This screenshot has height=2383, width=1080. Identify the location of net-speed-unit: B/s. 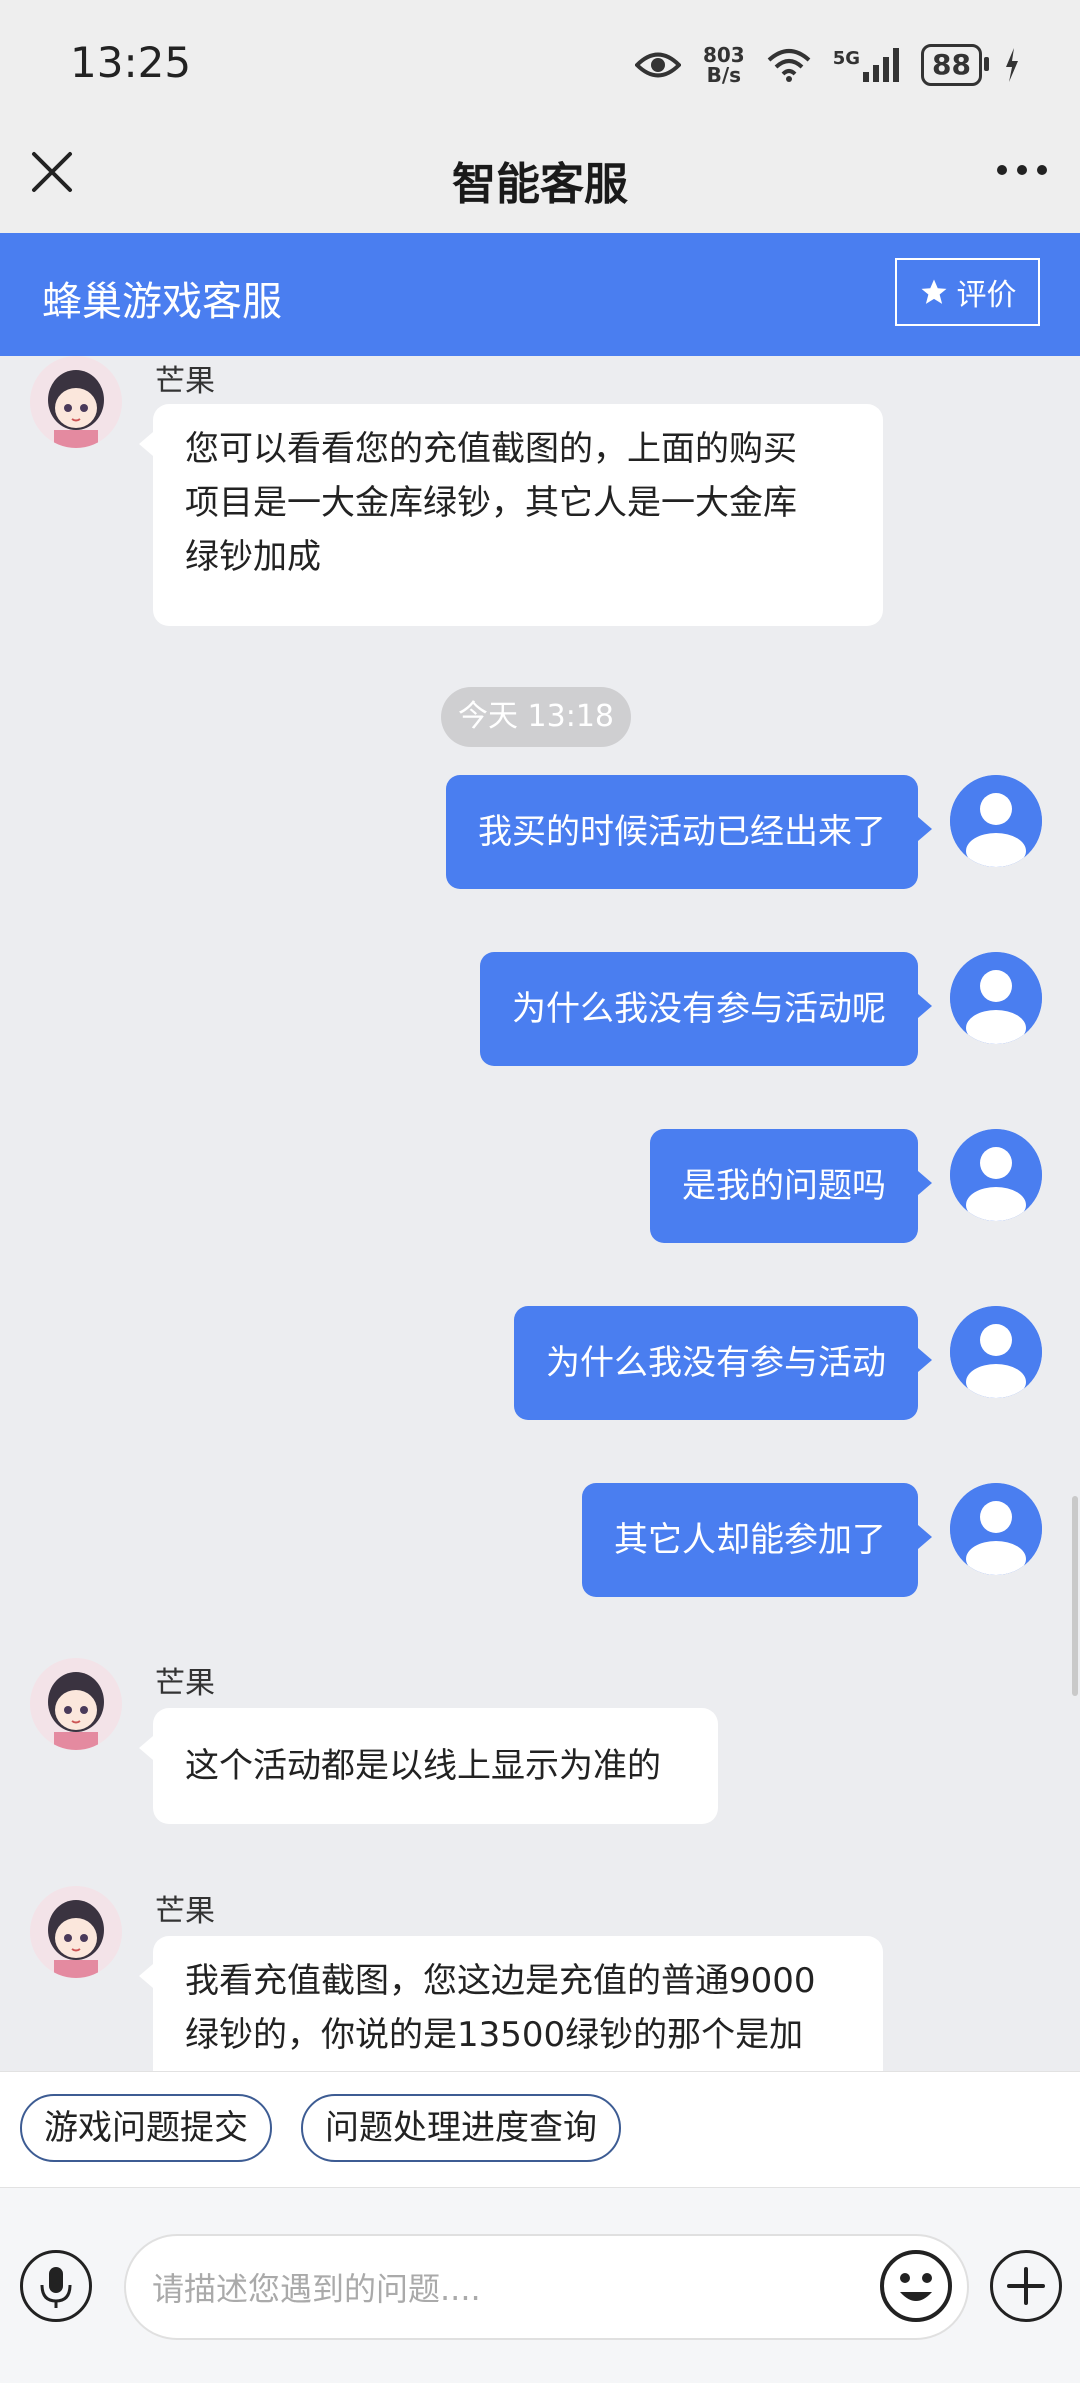
(724, 75).